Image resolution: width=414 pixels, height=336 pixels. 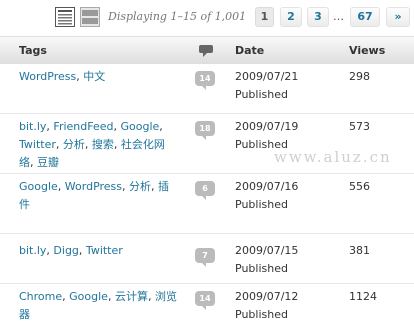 What do you see at coordinates (83, 126) in the screenshot?
I see `tag-link: FriendFeed` at bounding box center [83, 126].